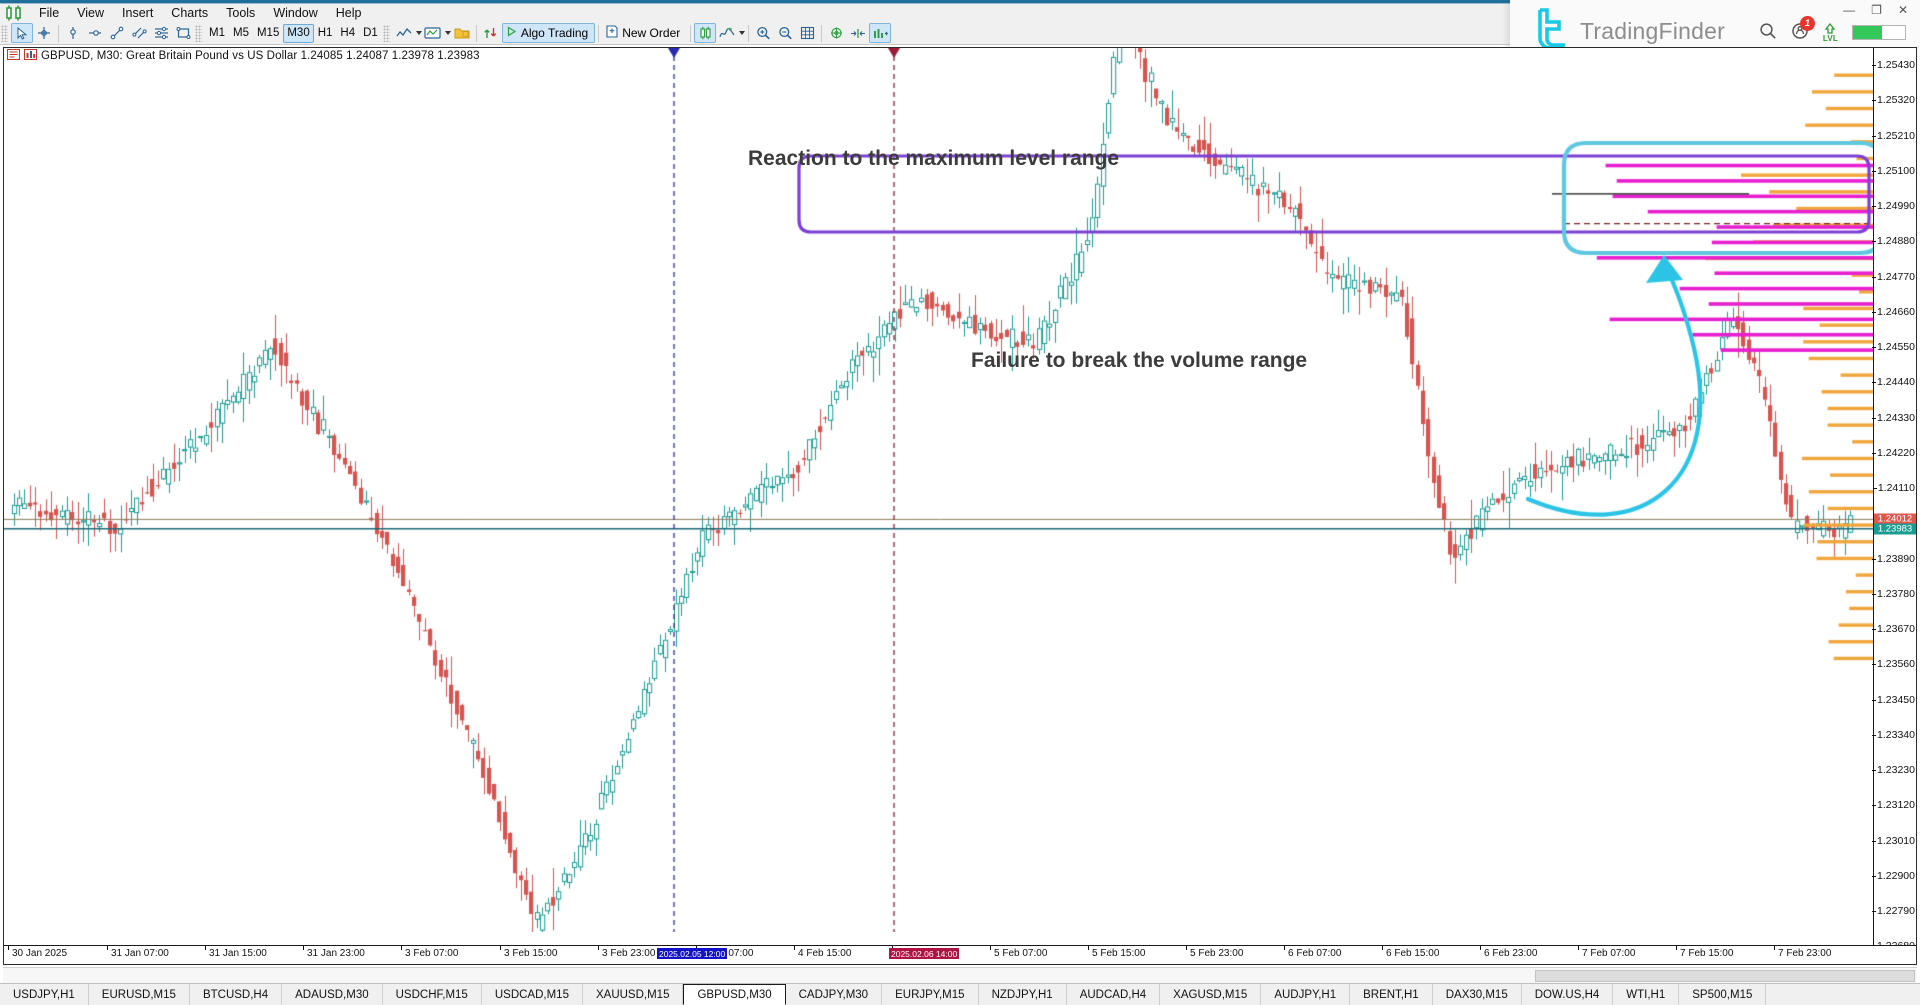 Image resolution: width=1920 pixels, height=1005 pixels. Describe the element at coordinates (217, 33) in the screenshot. I see `timeframe-m1: M1` at that location.